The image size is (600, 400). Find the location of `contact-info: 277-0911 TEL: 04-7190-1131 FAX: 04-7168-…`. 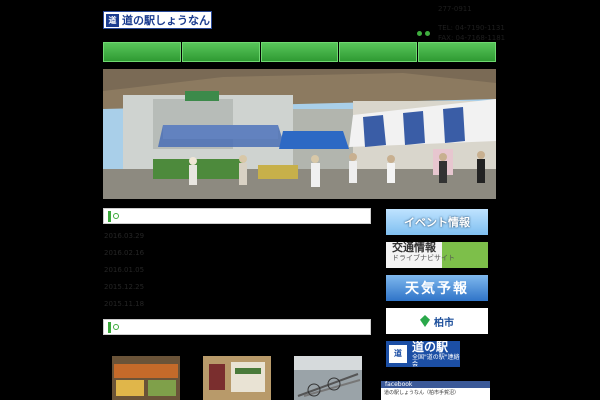

contact-info: 277-0911 TEL: 04-7190-1131 FAX: 04-7168-… is located at coordinates (471, 23).